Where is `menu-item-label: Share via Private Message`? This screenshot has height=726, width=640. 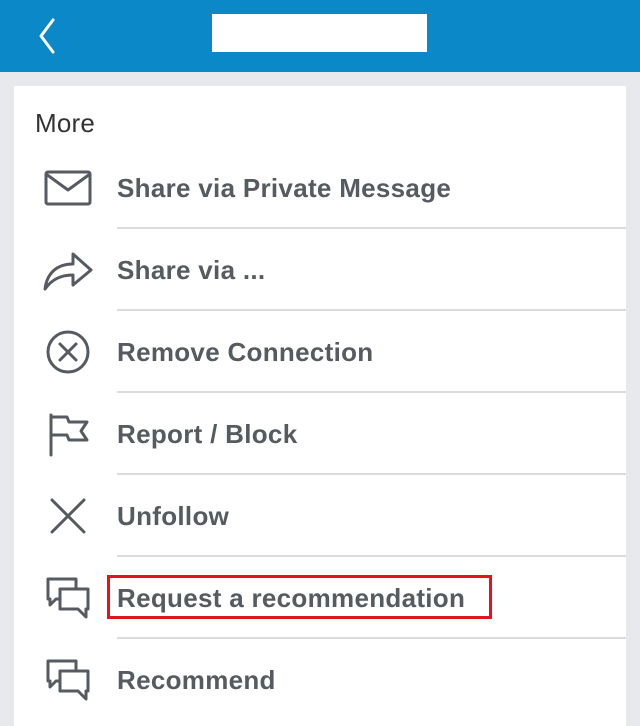
menu-item-label: Share via Private Message is located at coordinates (284, 188).